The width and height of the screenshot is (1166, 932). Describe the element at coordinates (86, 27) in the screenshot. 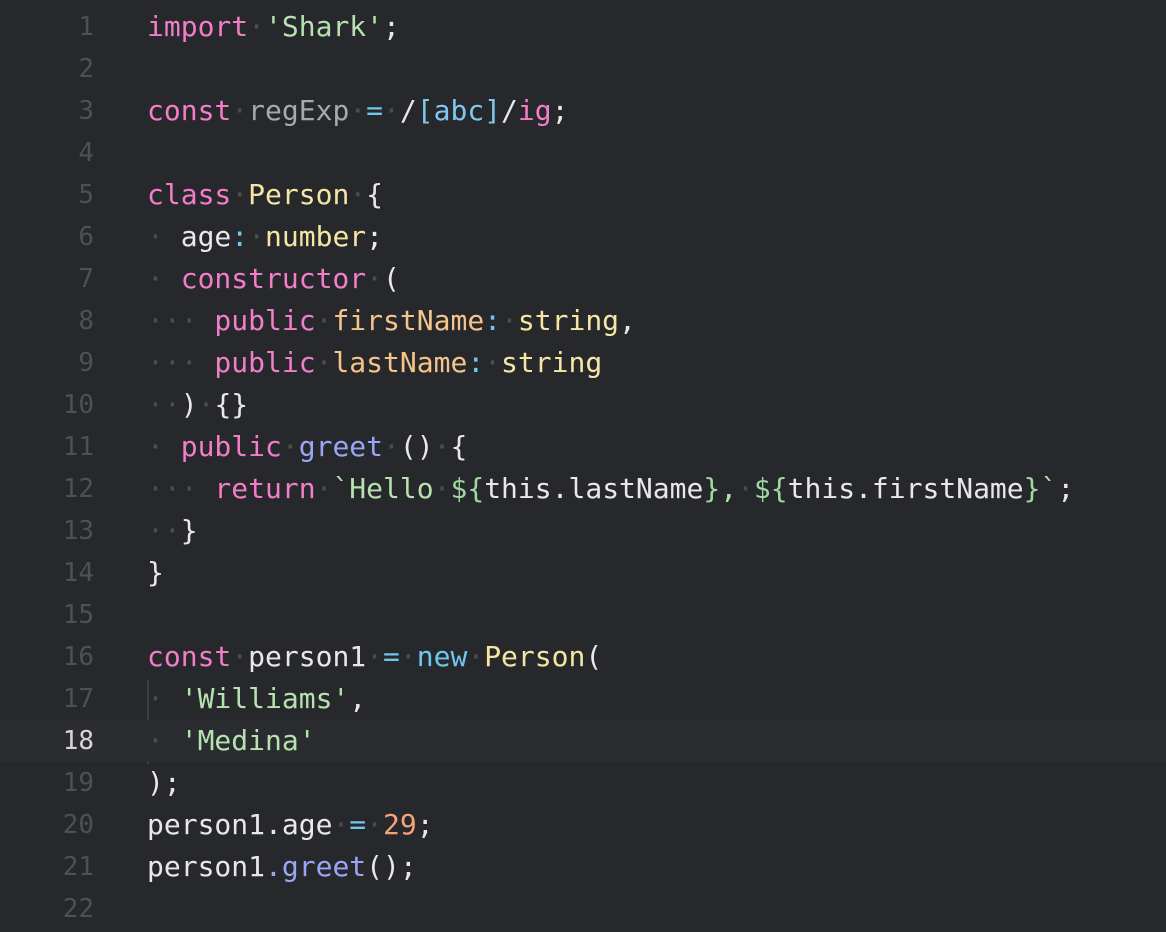

I see `line-number: 1` at that location.